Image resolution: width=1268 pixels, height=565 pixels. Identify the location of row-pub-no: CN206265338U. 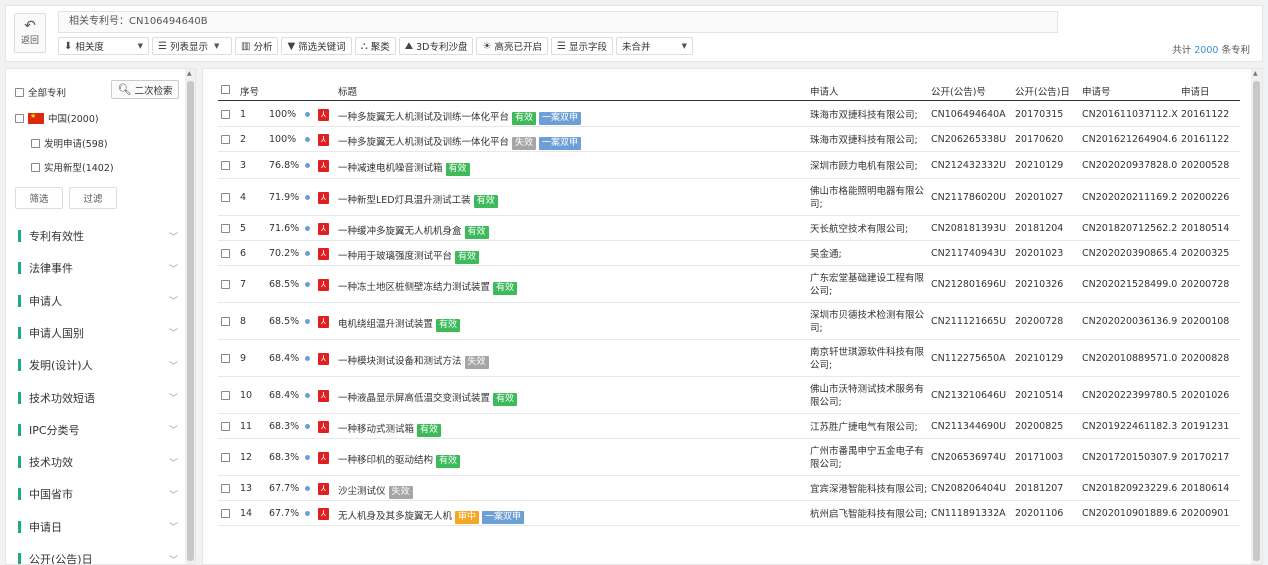
(968, 139).